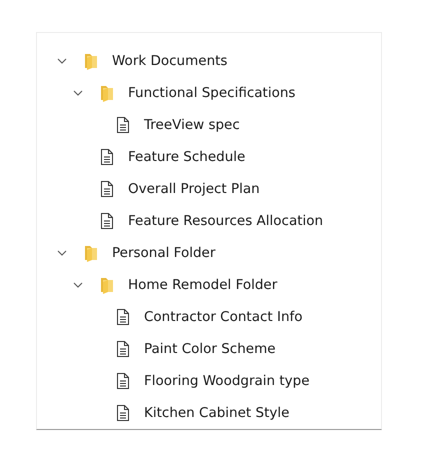  What do you see at coordinates (227, 381) in the screenshot?
I see `tree-item-label: Flooring Woodgrain type` at bounding box center [227, 381].